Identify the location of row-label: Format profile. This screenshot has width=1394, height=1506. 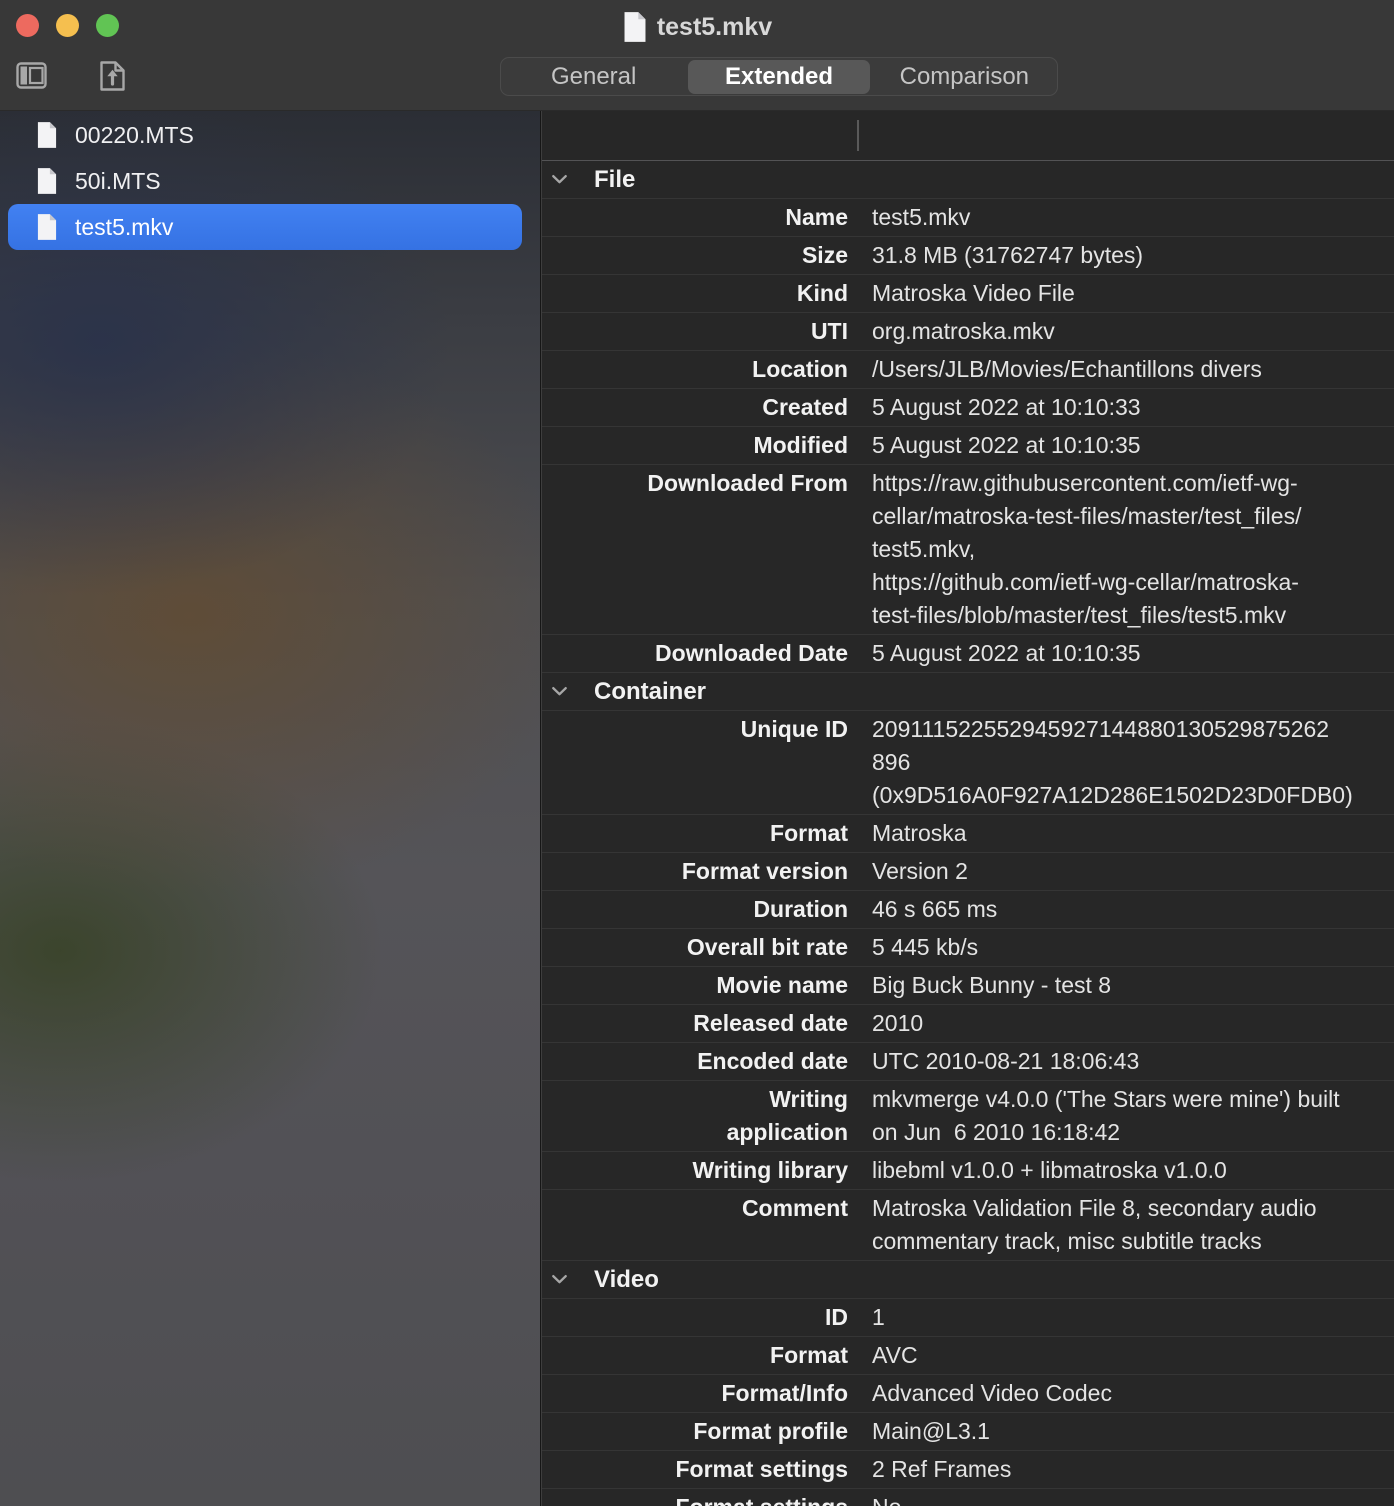
(770, 1431).